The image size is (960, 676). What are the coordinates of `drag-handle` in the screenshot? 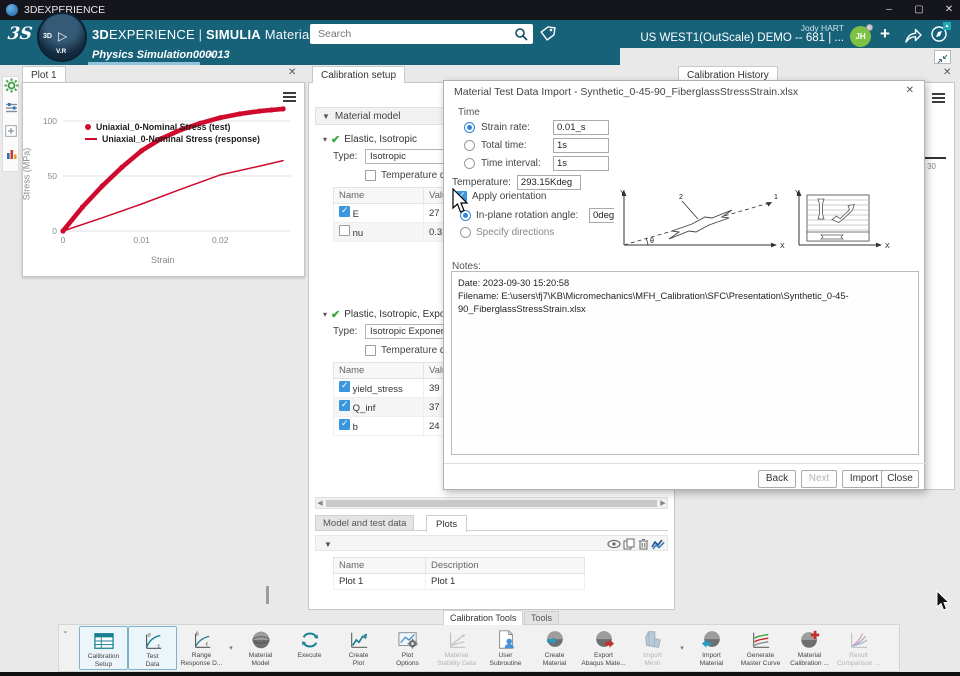 It's located at (267, 595).